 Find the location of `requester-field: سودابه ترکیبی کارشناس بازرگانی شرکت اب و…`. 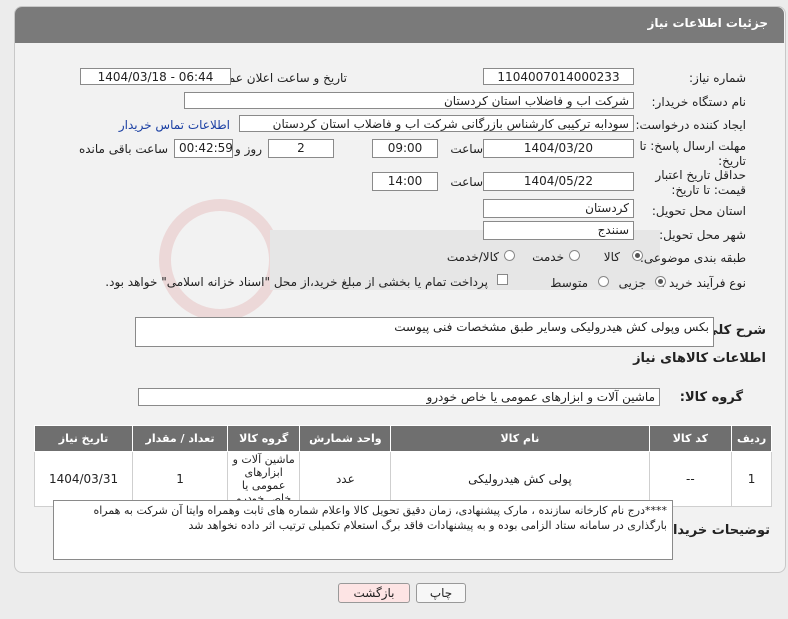

requester-field: سودابه ترکیبی کارشناس بازرگانی شرکت اب و… is located at coordinates (436, 123).